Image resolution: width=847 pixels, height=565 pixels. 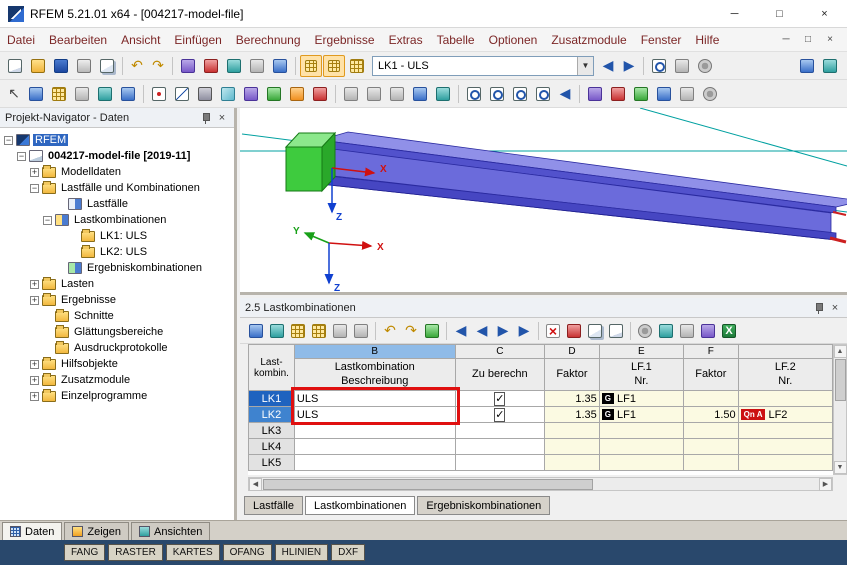 What do you see at coordinates (255, 484) in the screenshot?
I see `scroll-left-icon: ◀` at bounding box center [255, 484].